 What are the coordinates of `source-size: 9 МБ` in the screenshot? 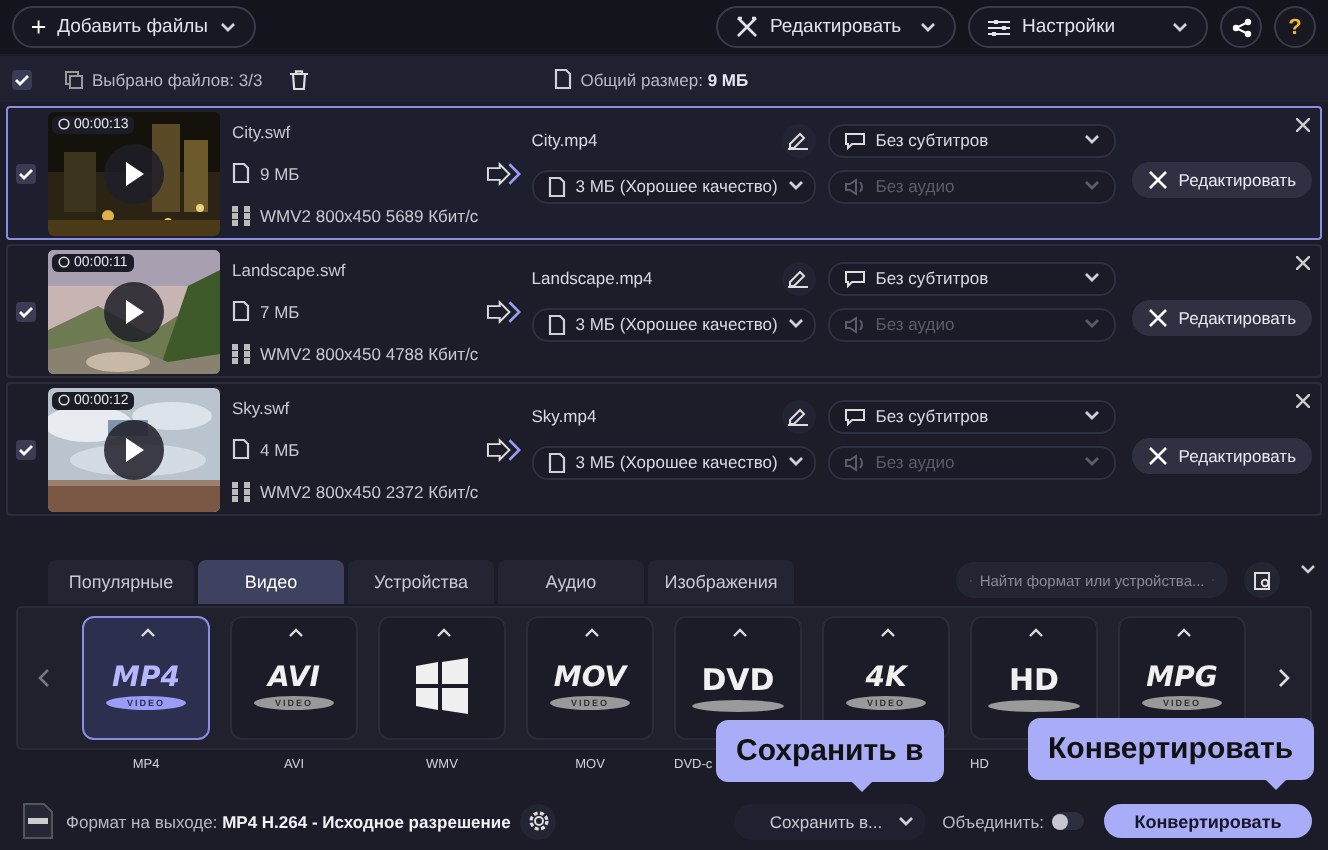 It's located at (280, 173).